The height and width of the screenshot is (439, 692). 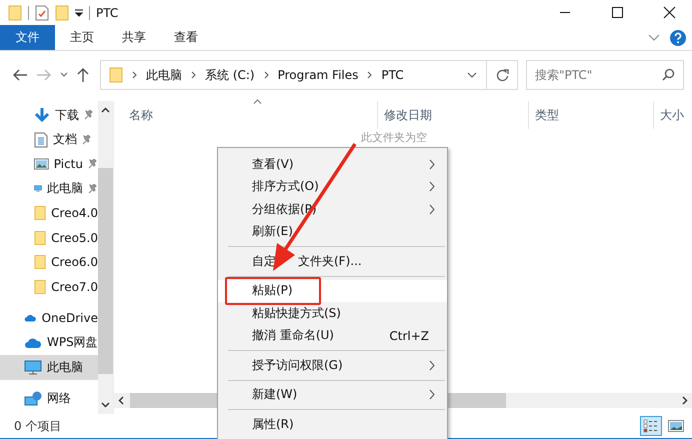 What do you see at coordinates (74, 287) in the screenshot?
I see `sidebar-label: Creo7.0` at bounding box center [74, 287].